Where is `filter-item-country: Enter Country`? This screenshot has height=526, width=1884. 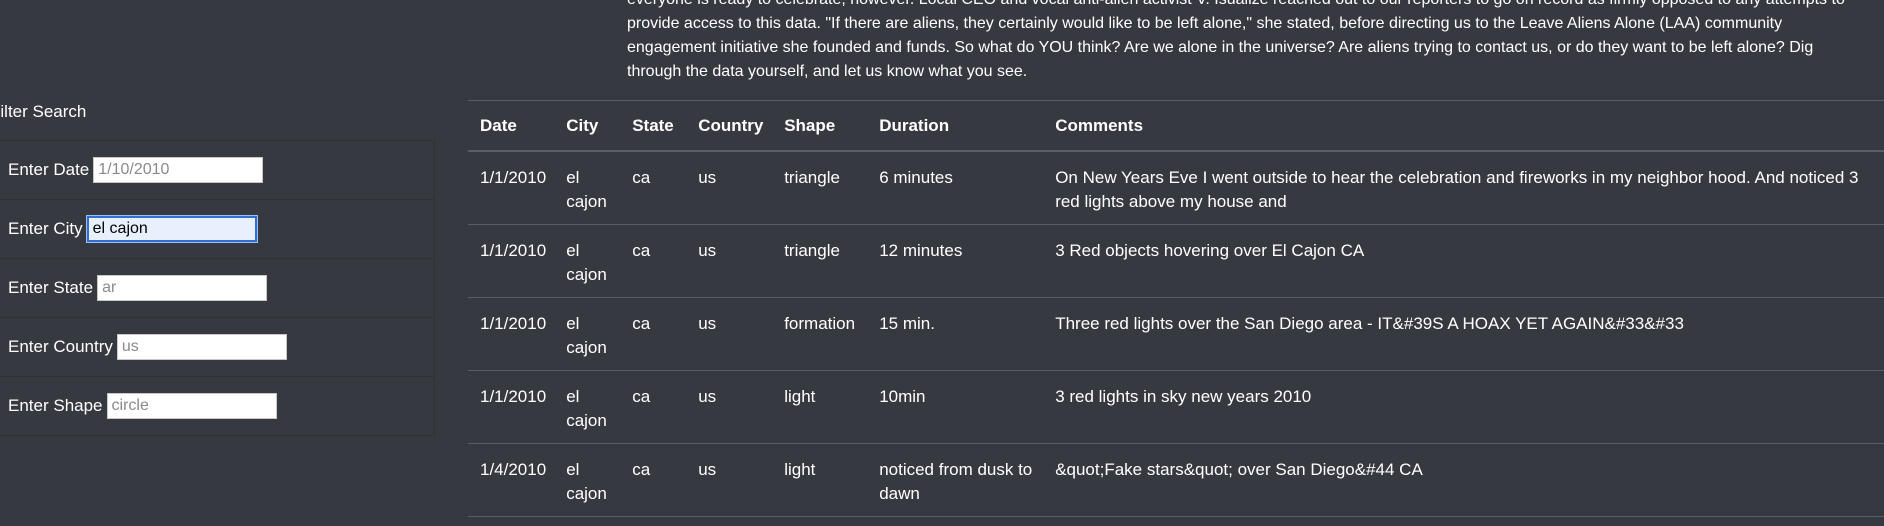 filter-item-country: Enter Country is located at coordinates (217, 347).